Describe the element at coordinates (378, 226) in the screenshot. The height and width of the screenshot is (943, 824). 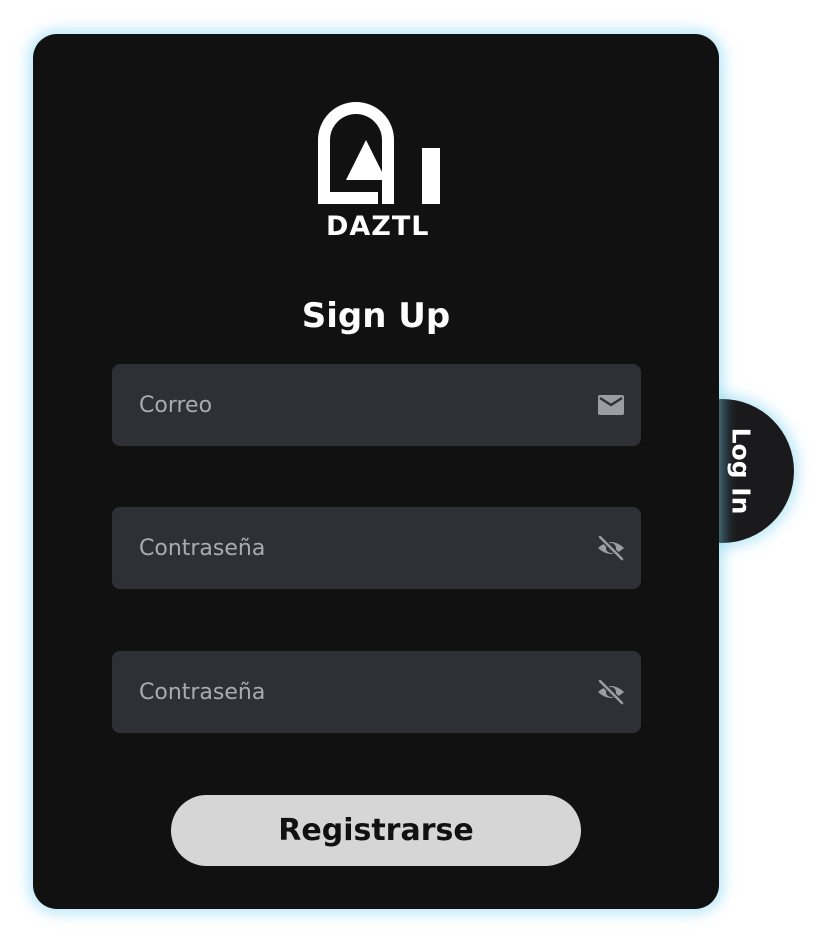
I see `logo-wordmark: DAZTL` at that location.